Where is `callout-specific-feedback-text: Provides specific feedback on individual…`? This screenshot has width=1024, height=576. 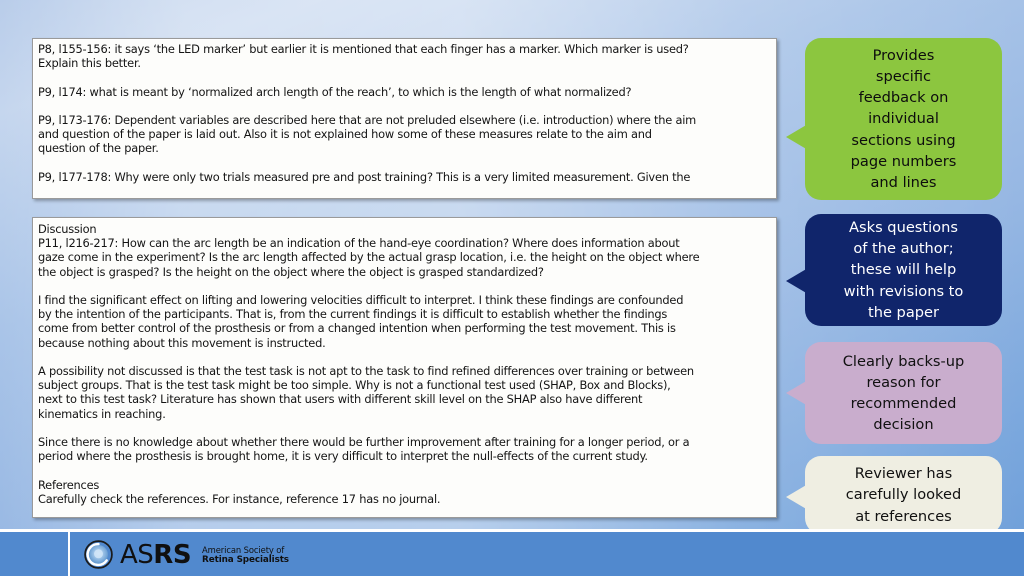 callout-specific-feedback-text: Provides specific feedback on individual… is located at coordinates (903, 118).